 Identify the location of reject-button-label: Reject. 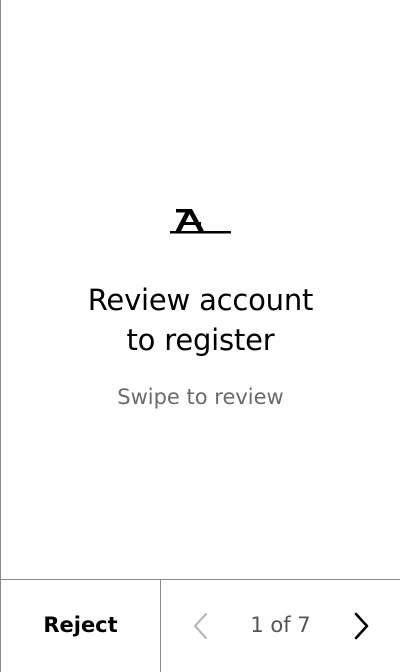
(80, 625).